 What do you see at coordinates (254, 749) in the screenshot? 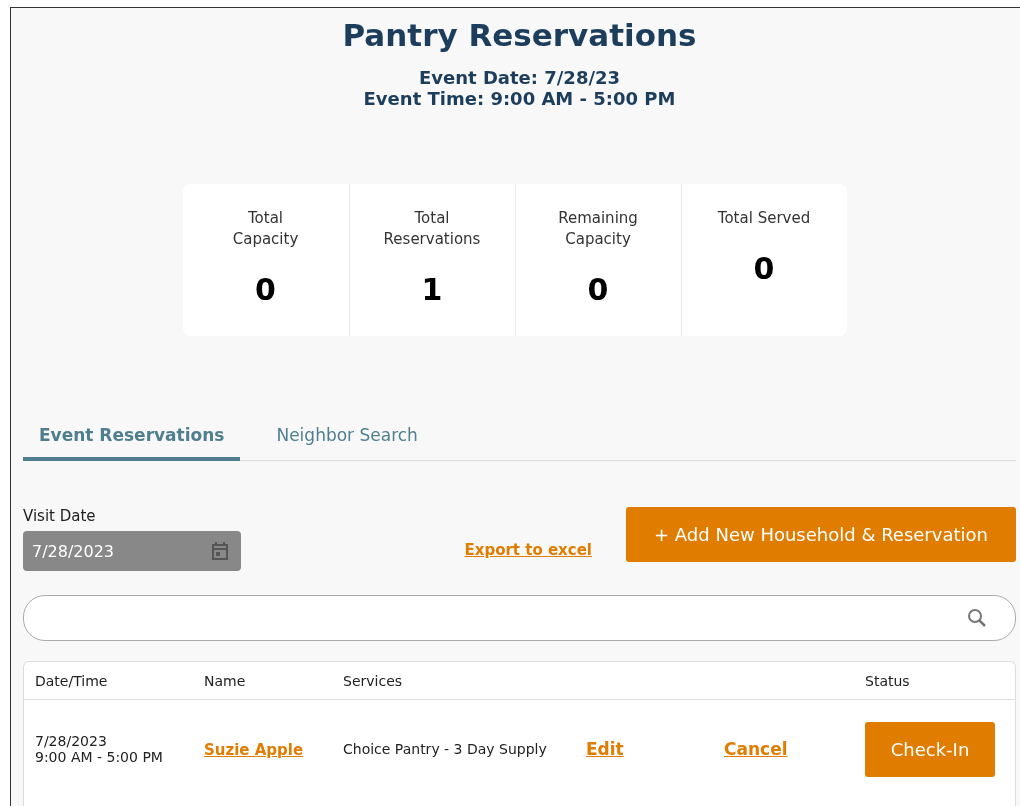
I see `name-link: Suzie Apple` at bounding box center [254, 749].